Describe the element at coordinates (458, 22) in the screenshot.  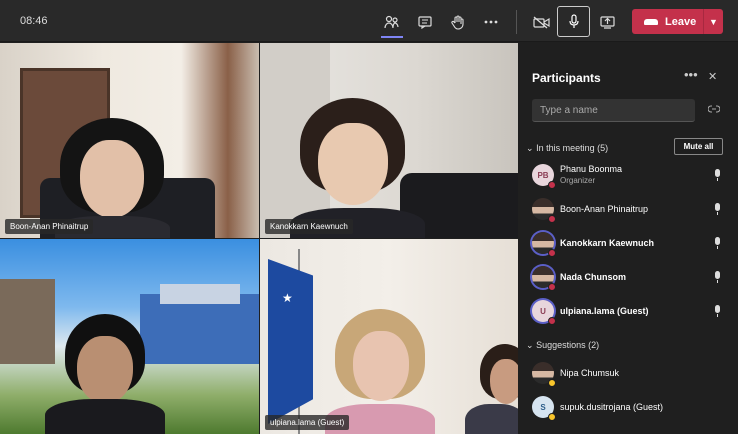
I see `raise-hand-icon` at that location.